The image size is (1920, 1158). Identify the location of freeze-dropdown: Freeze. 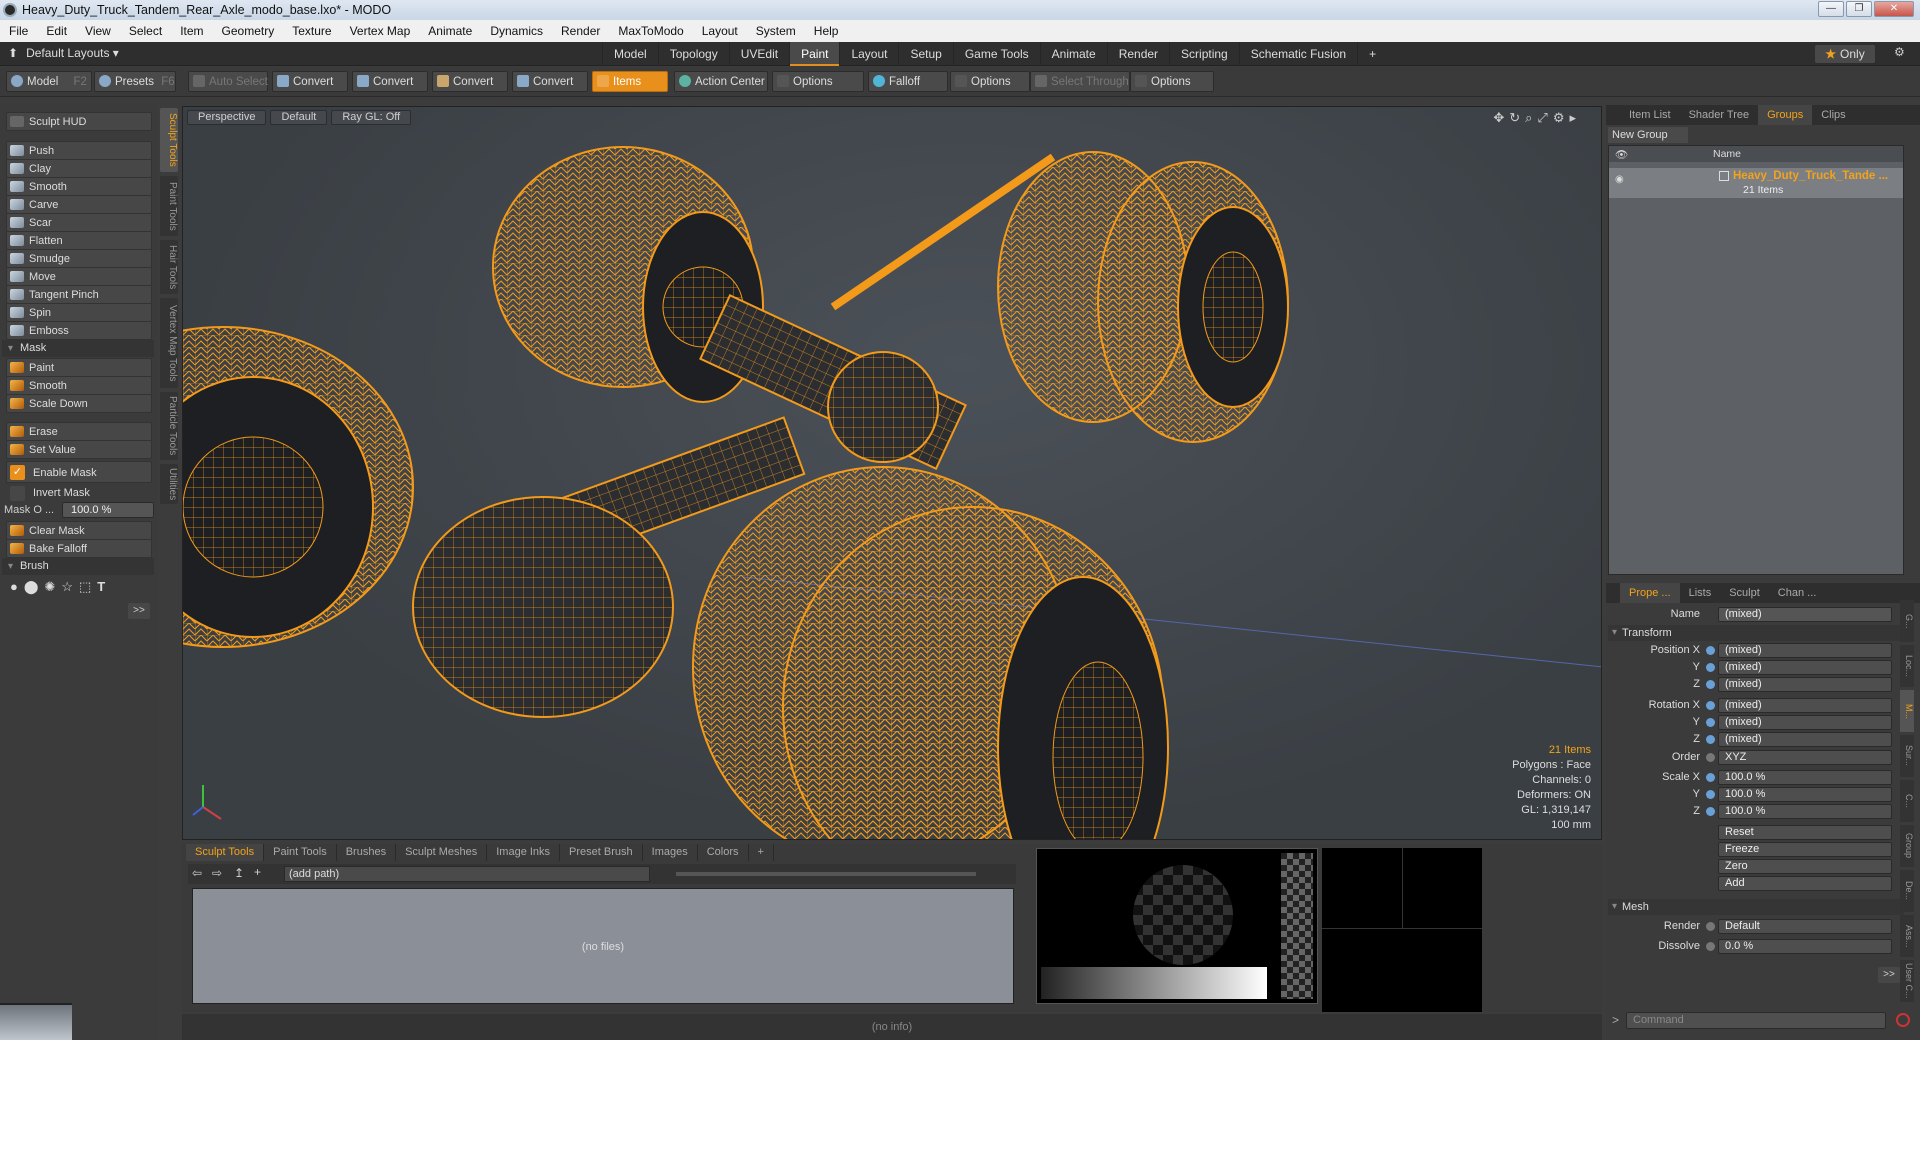
(1805, 849).